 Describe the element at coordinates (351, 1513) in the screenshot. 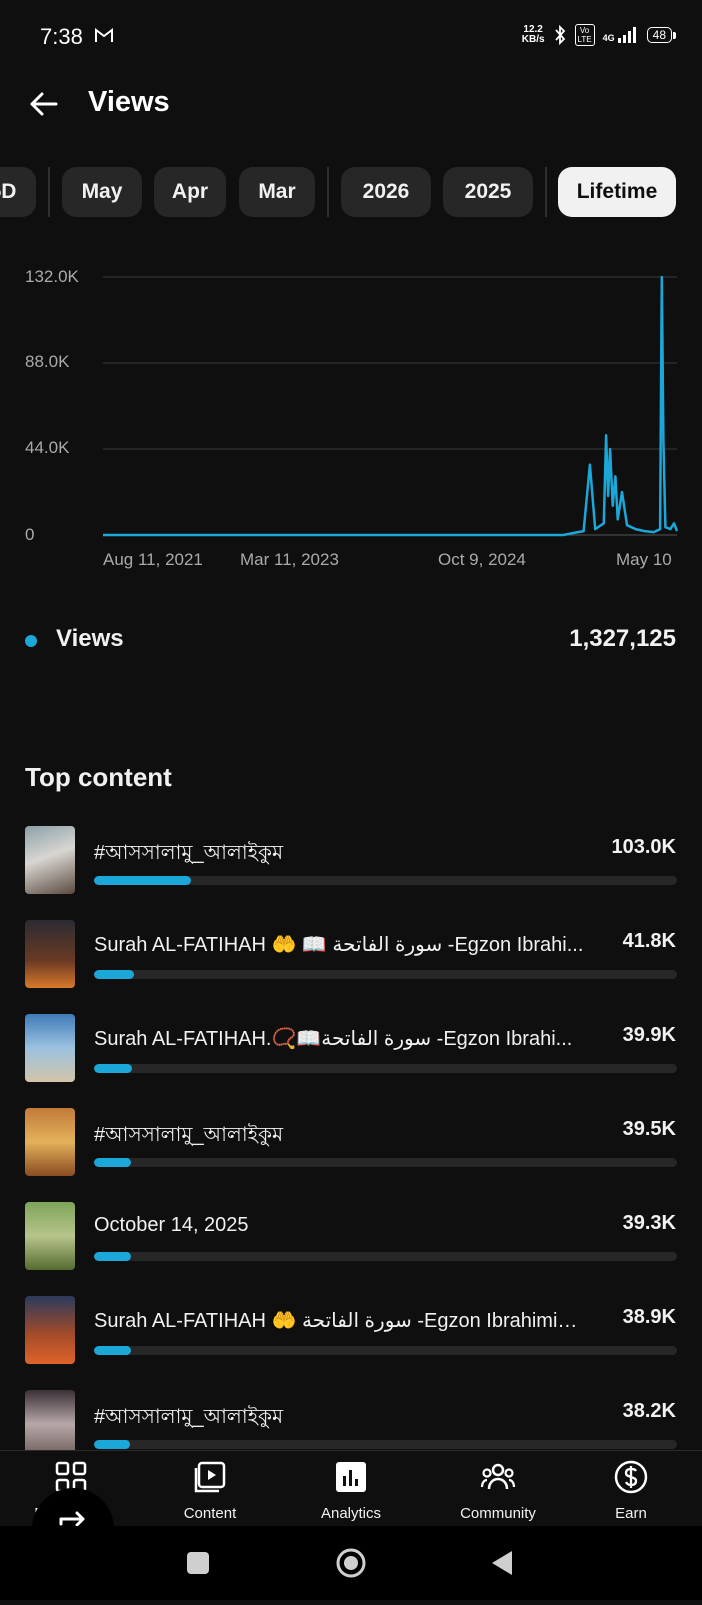

I see `nav-label: Analytics` at that location.